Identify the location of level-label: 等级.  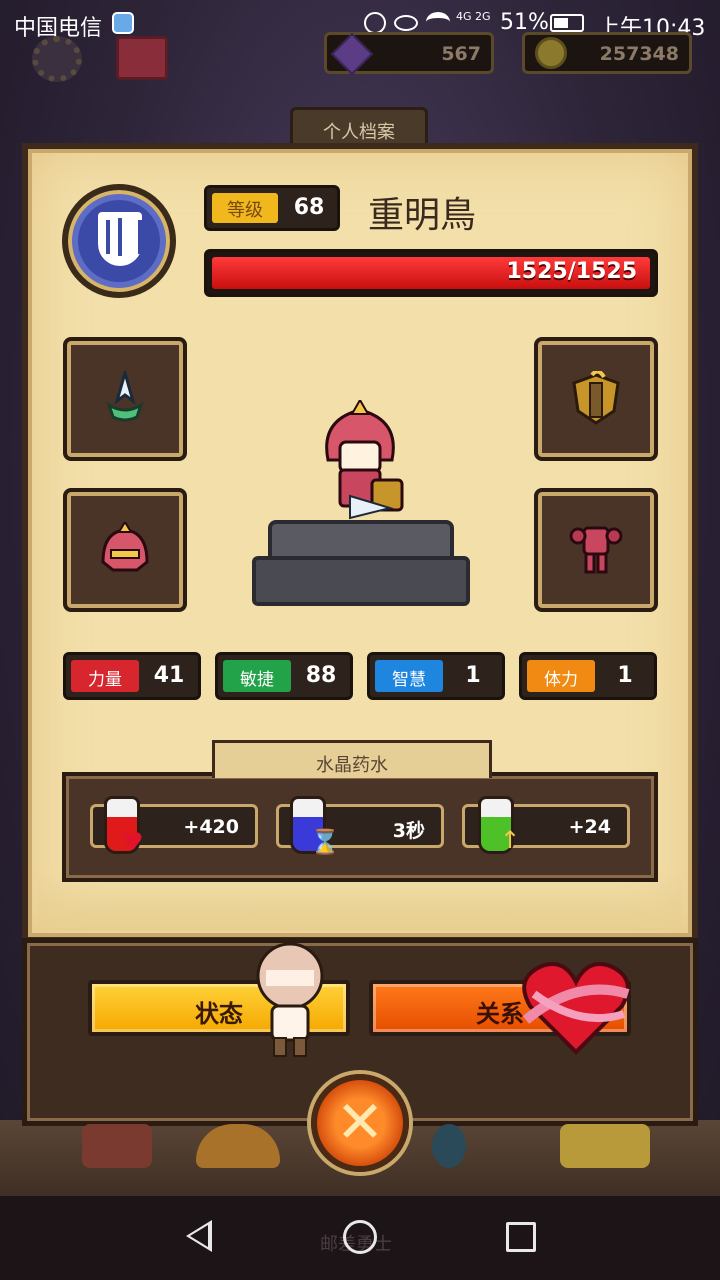
(245, 208).